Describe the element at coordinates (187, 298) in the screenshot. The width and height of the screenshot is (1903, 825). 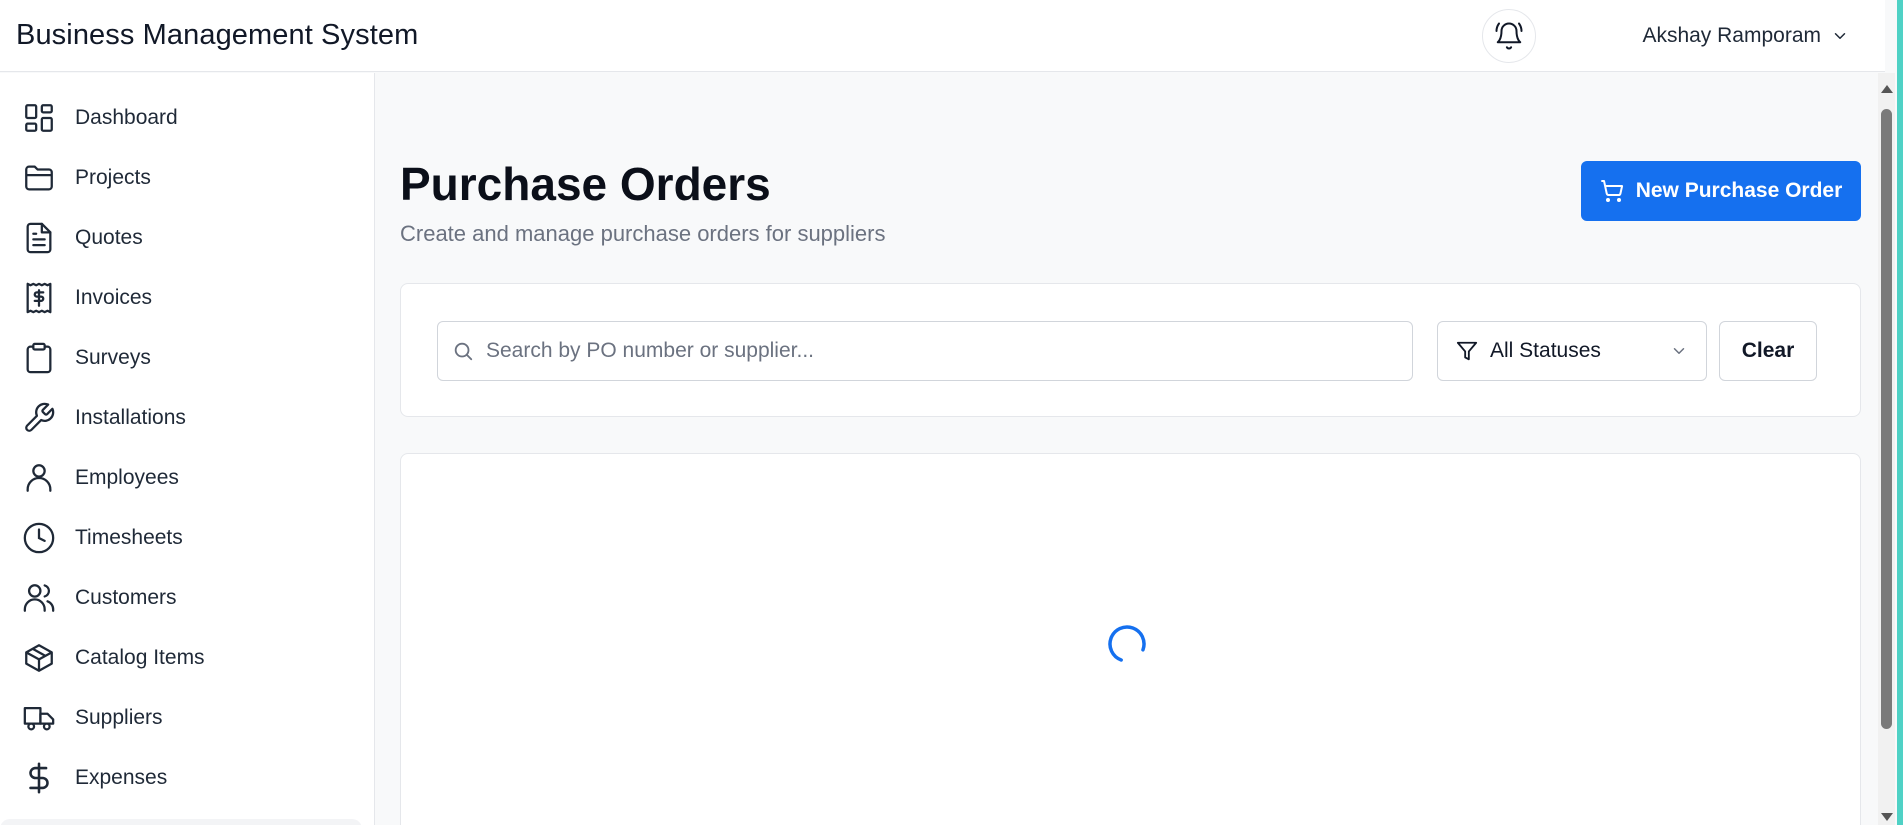
I see `sidebar-item-invoices: Invoices` at that location.